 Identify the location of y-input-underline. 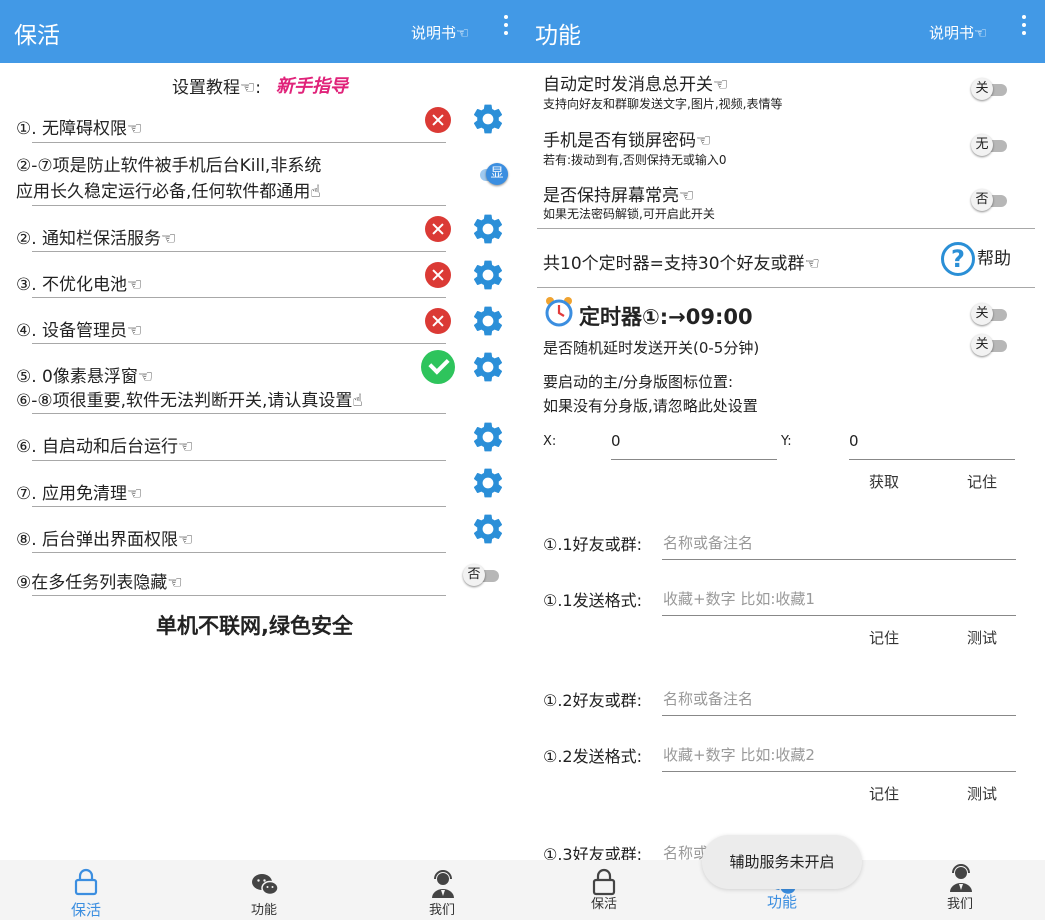
(932, 459).